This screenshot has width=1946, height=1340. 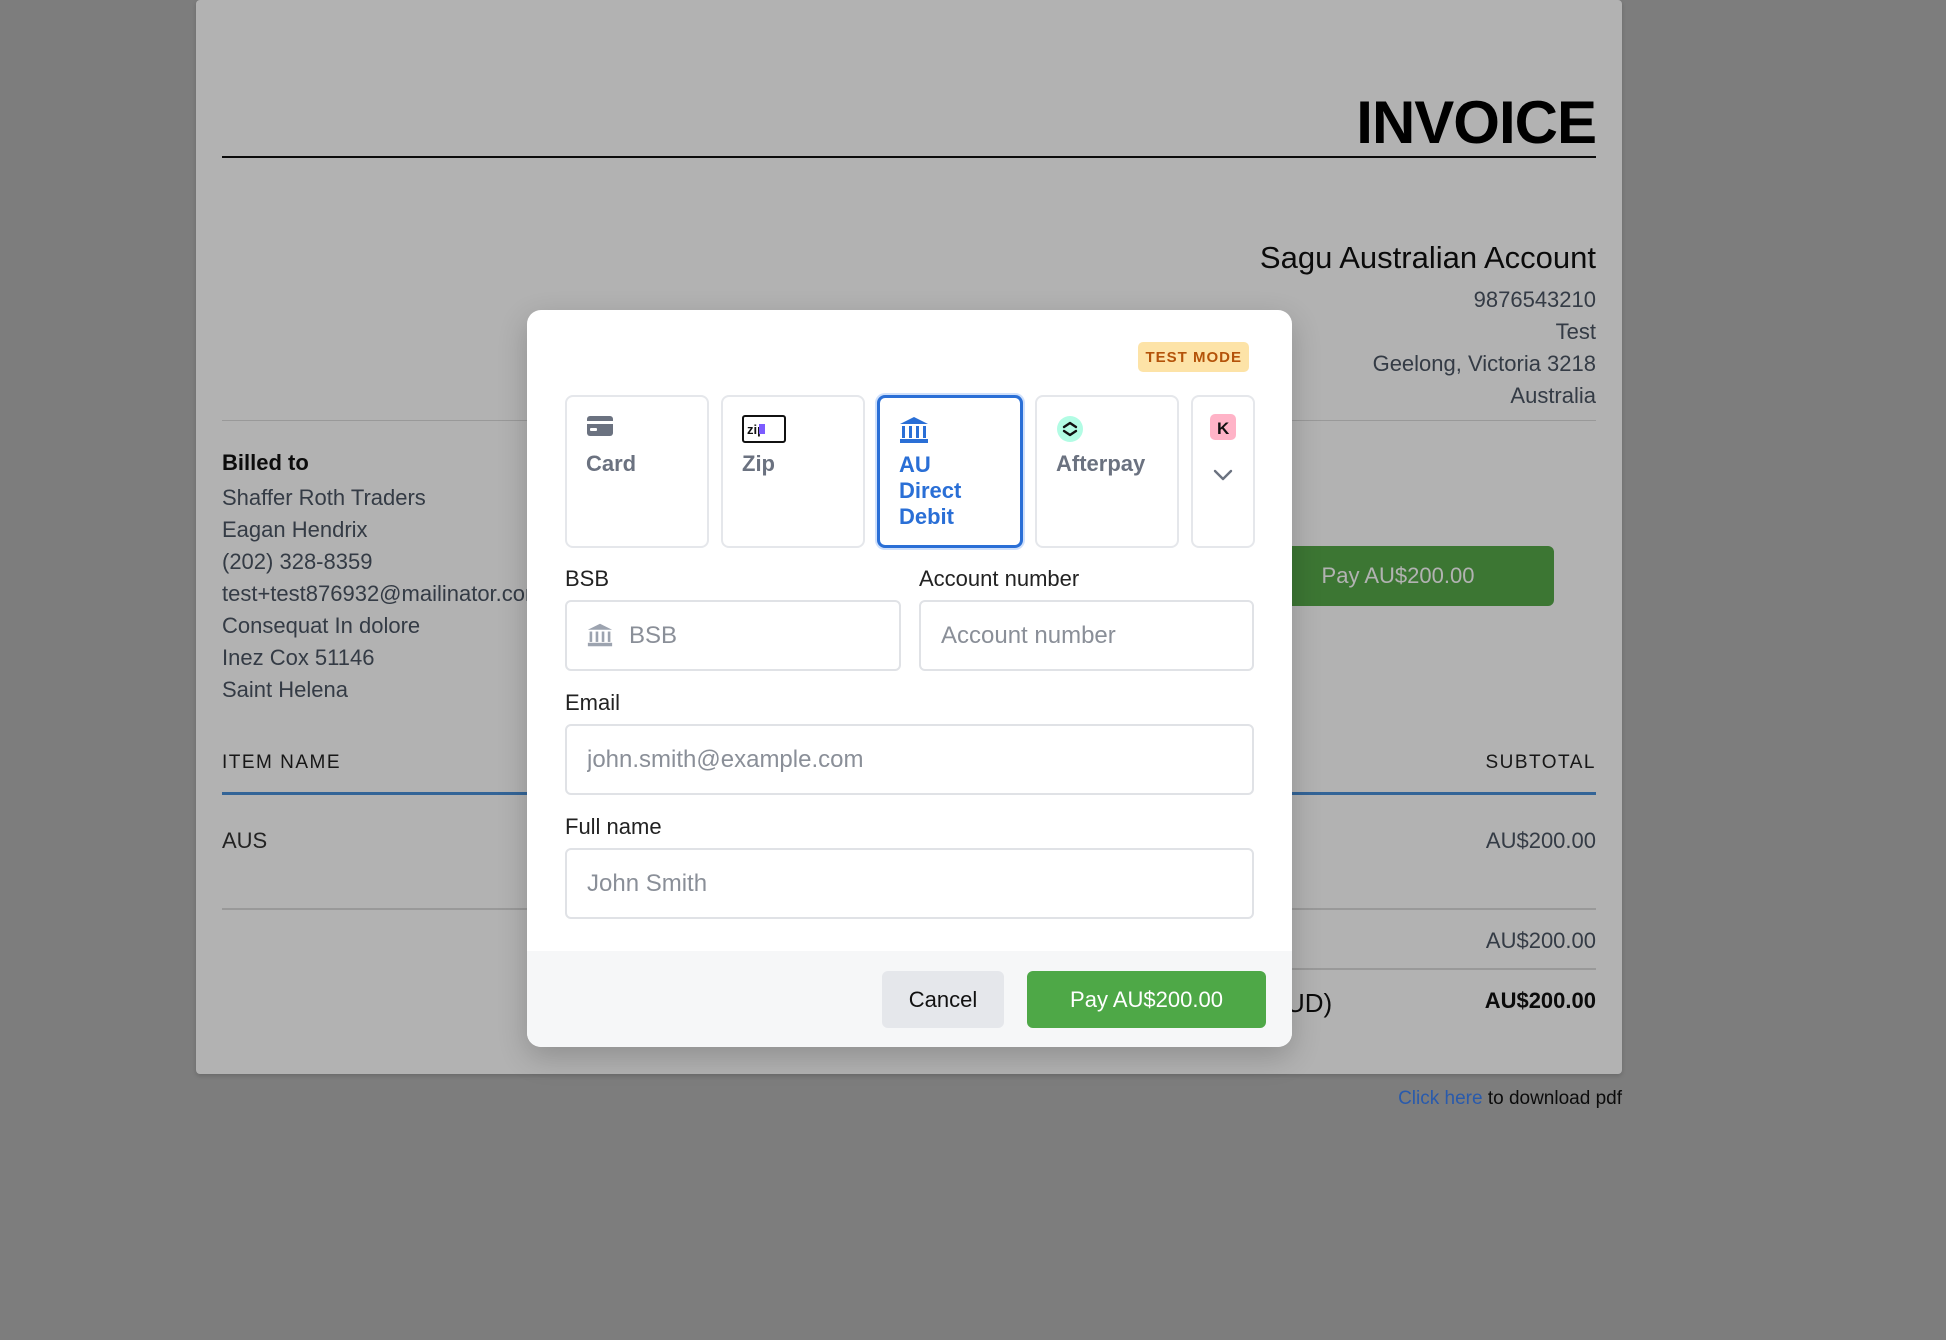 I want to click on email-label: Email, so click(x=593, y=702).